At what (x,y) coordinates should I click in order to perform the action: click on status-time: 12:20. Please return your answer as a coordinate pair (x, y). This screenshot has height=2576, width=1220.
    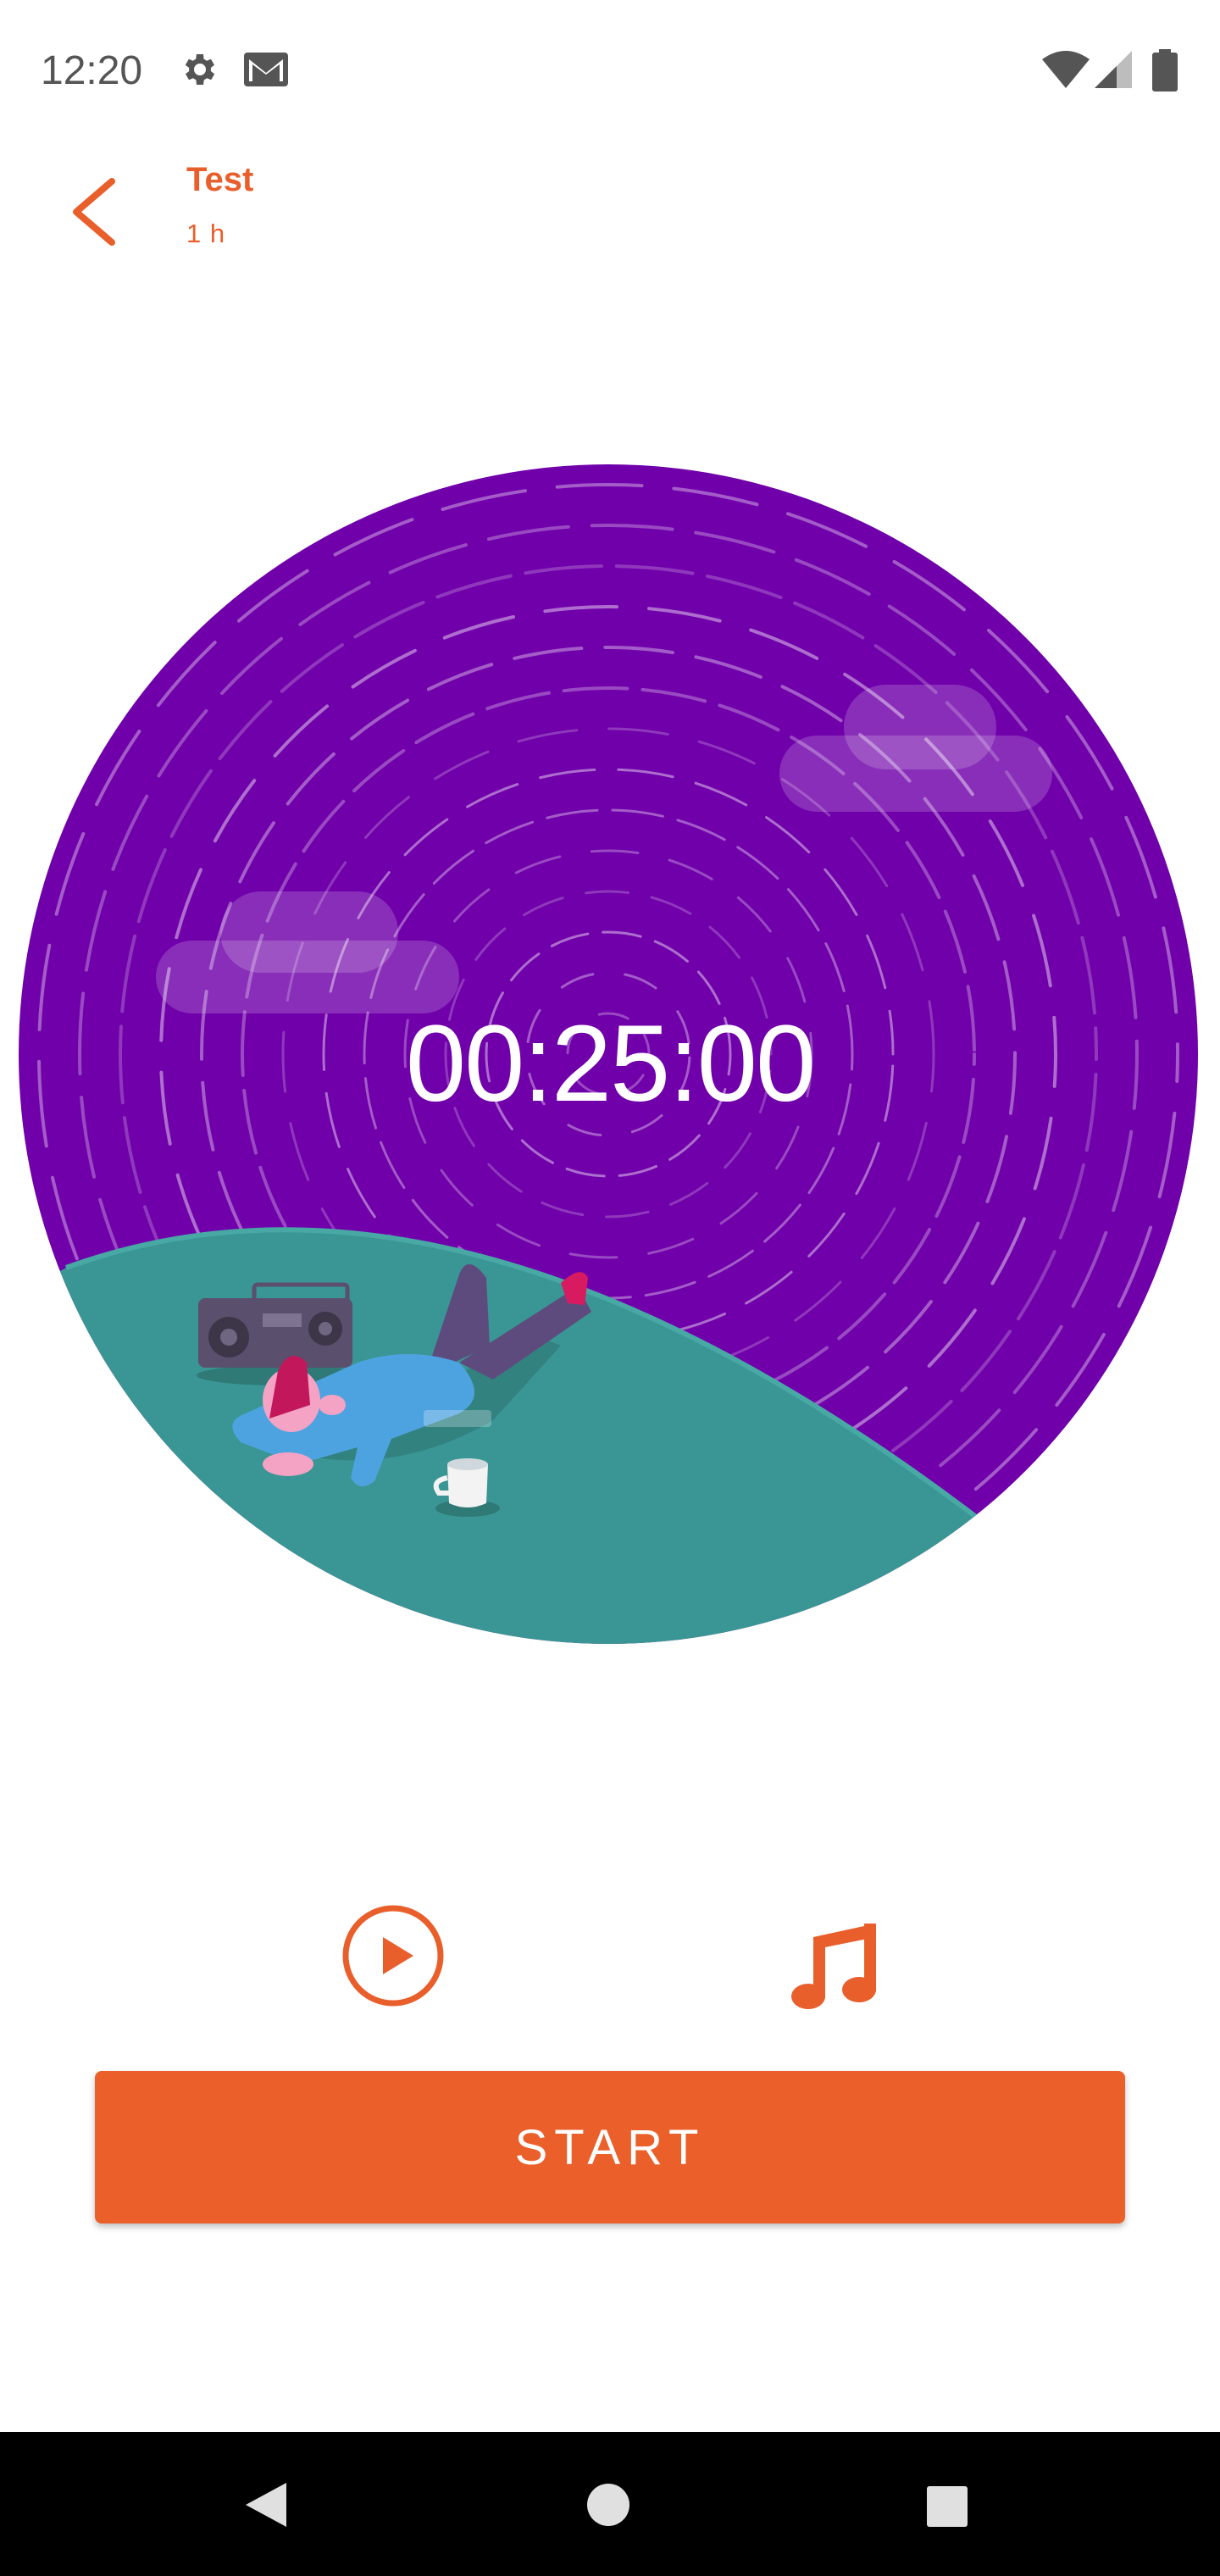
    Looking at the image, I should click on (92, 70).